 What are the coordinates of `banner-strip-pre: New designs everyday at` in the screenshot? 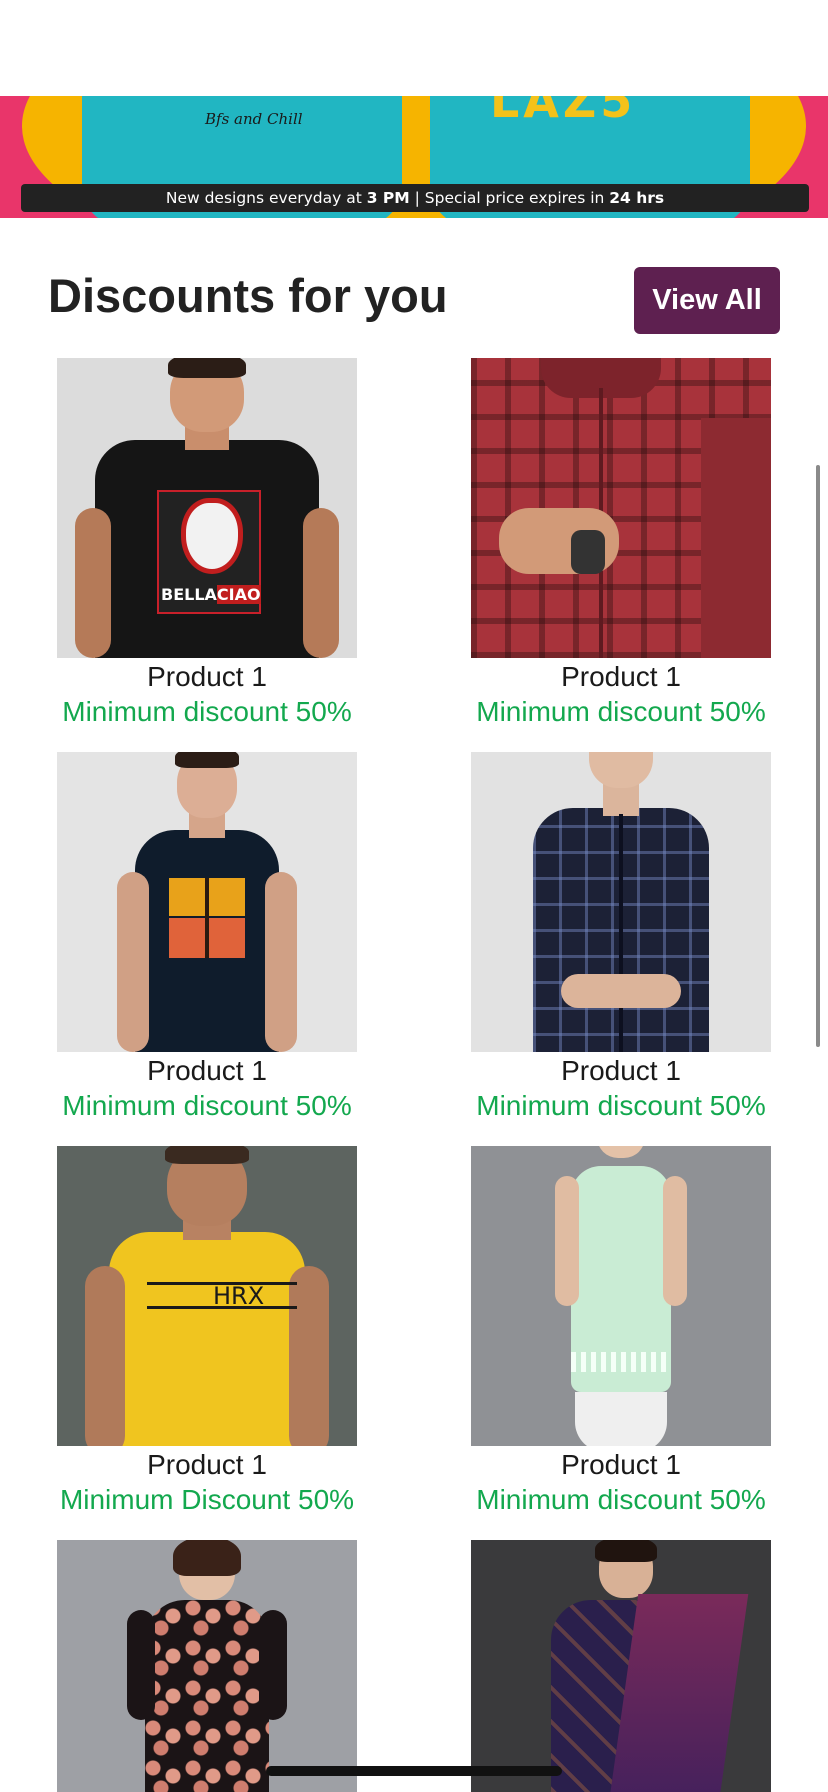 It's located at (266, 198).